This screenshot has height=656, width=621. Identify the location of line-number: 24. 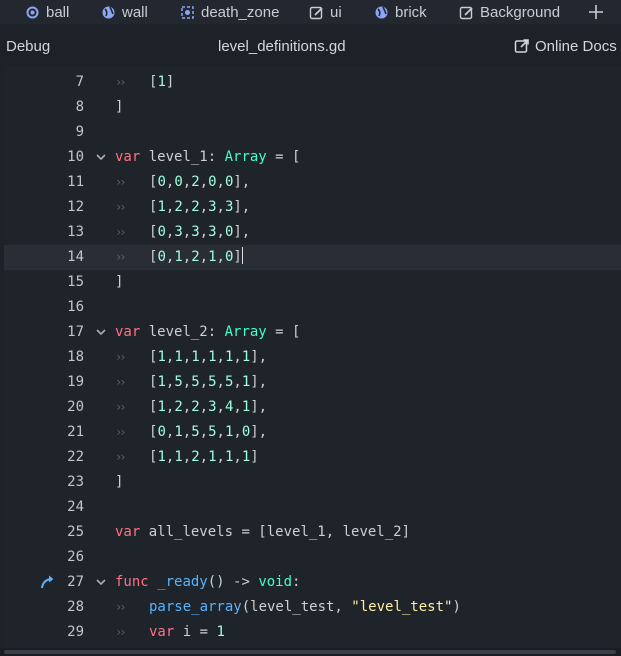
(75, 507).